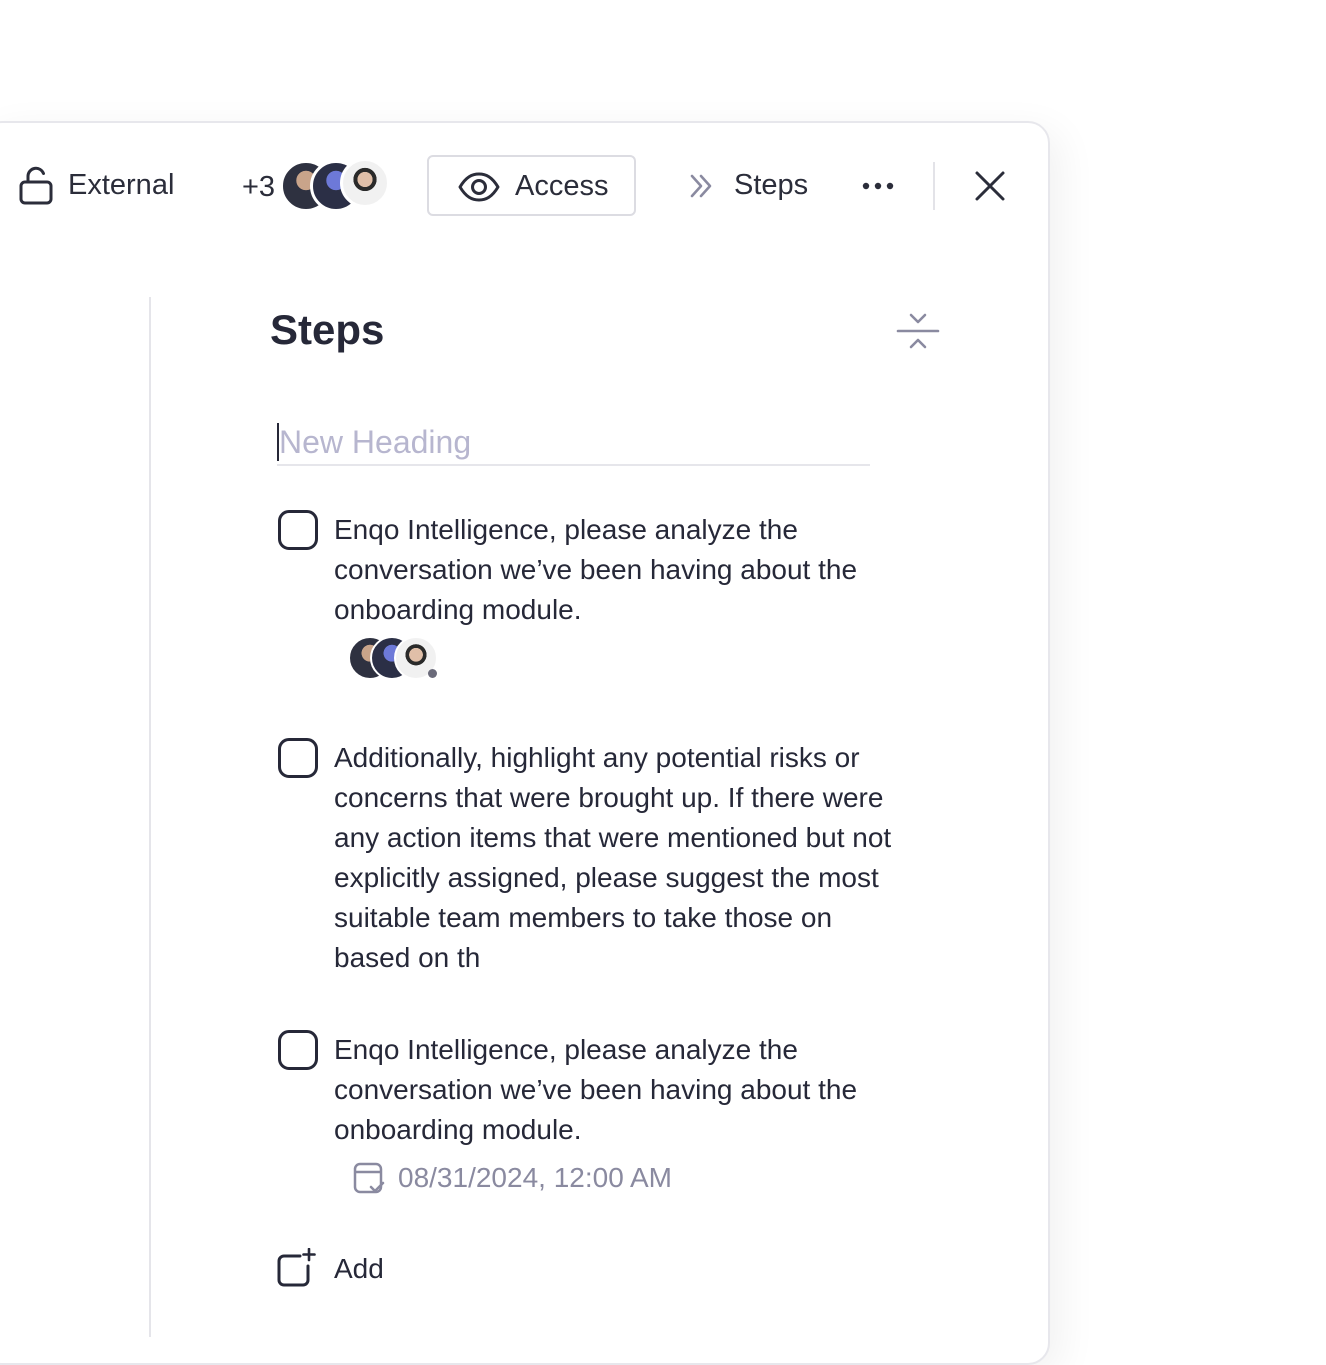 This screenshot has height=1365, width=1326. What do you see at coordinates (562, 186) in the screenshot?
I see `access-label: Access` at bounding box center [562, 186].